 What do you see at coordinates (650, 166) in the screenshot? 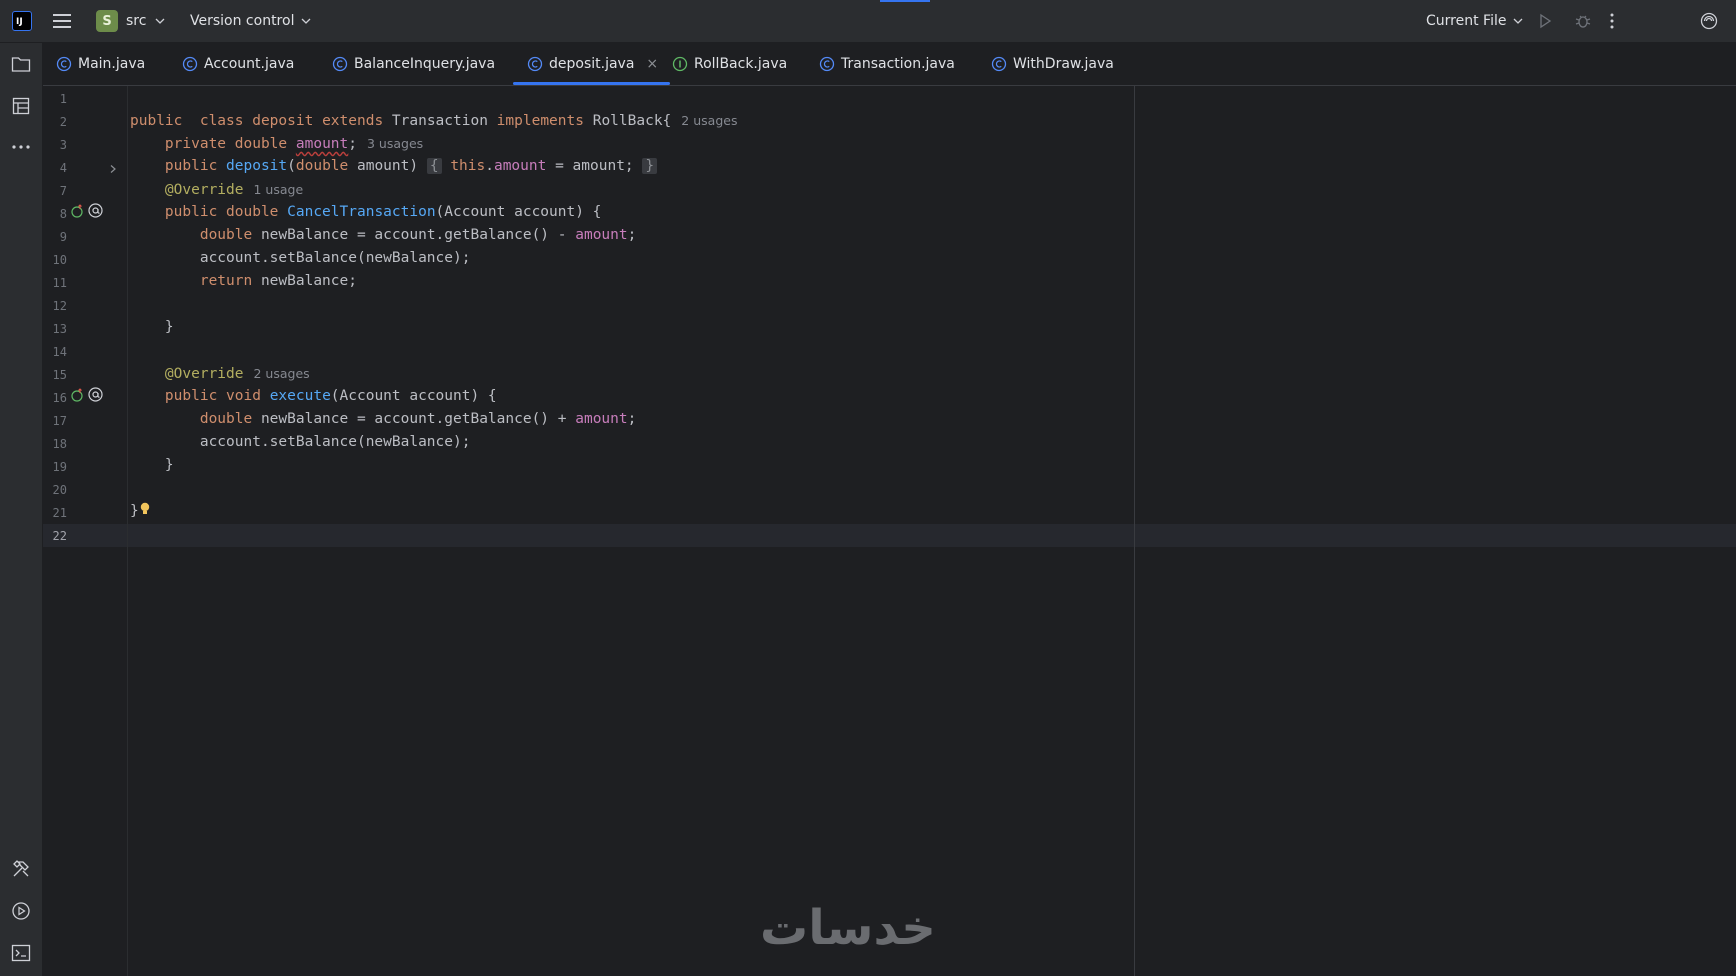
I see `folded-brace: }` at bounding box center [650, 166].